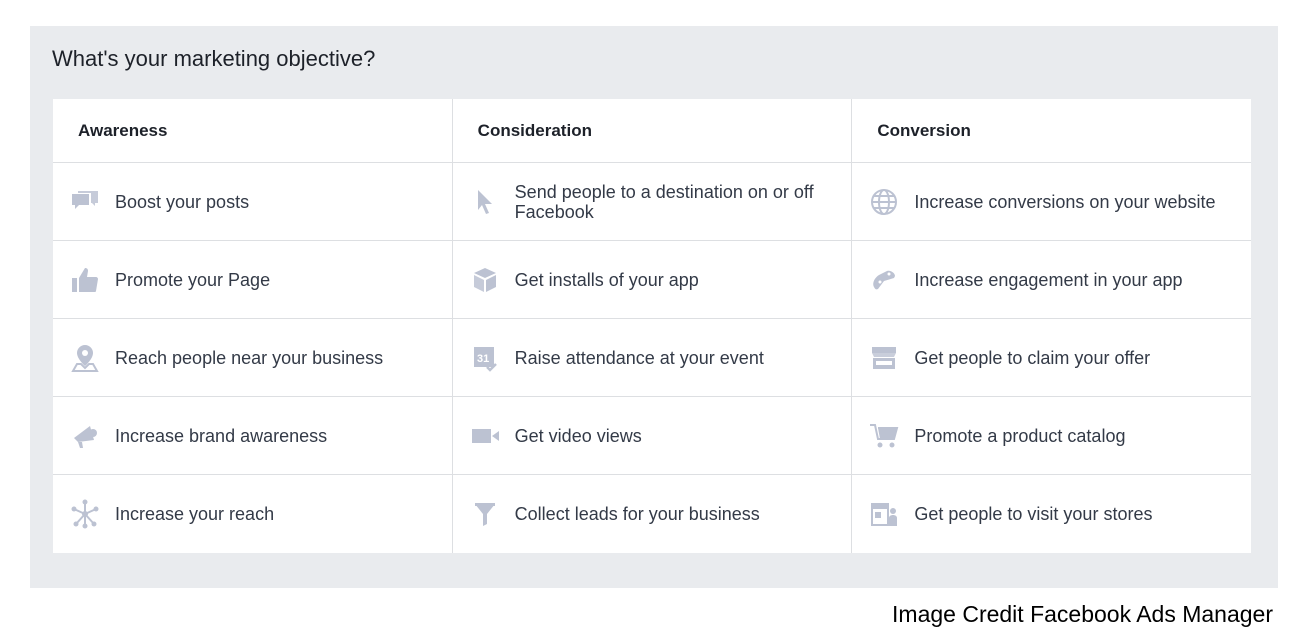 This screenshot has height=642, width=1310. What do you see at coordinates (884, 358) in the screenshot?
I see `storefront-icon` at bounding box center [884, 358].